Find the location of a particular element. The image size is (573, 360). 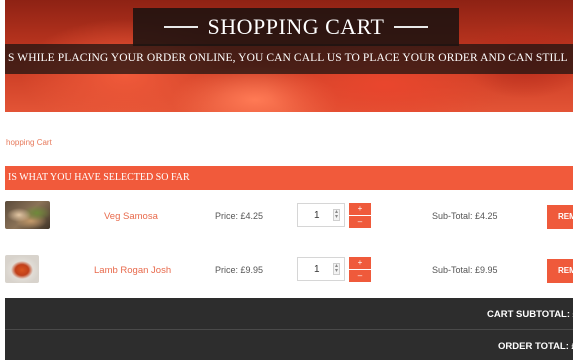

veg-samosa-image is located at coordinates (27, 215).